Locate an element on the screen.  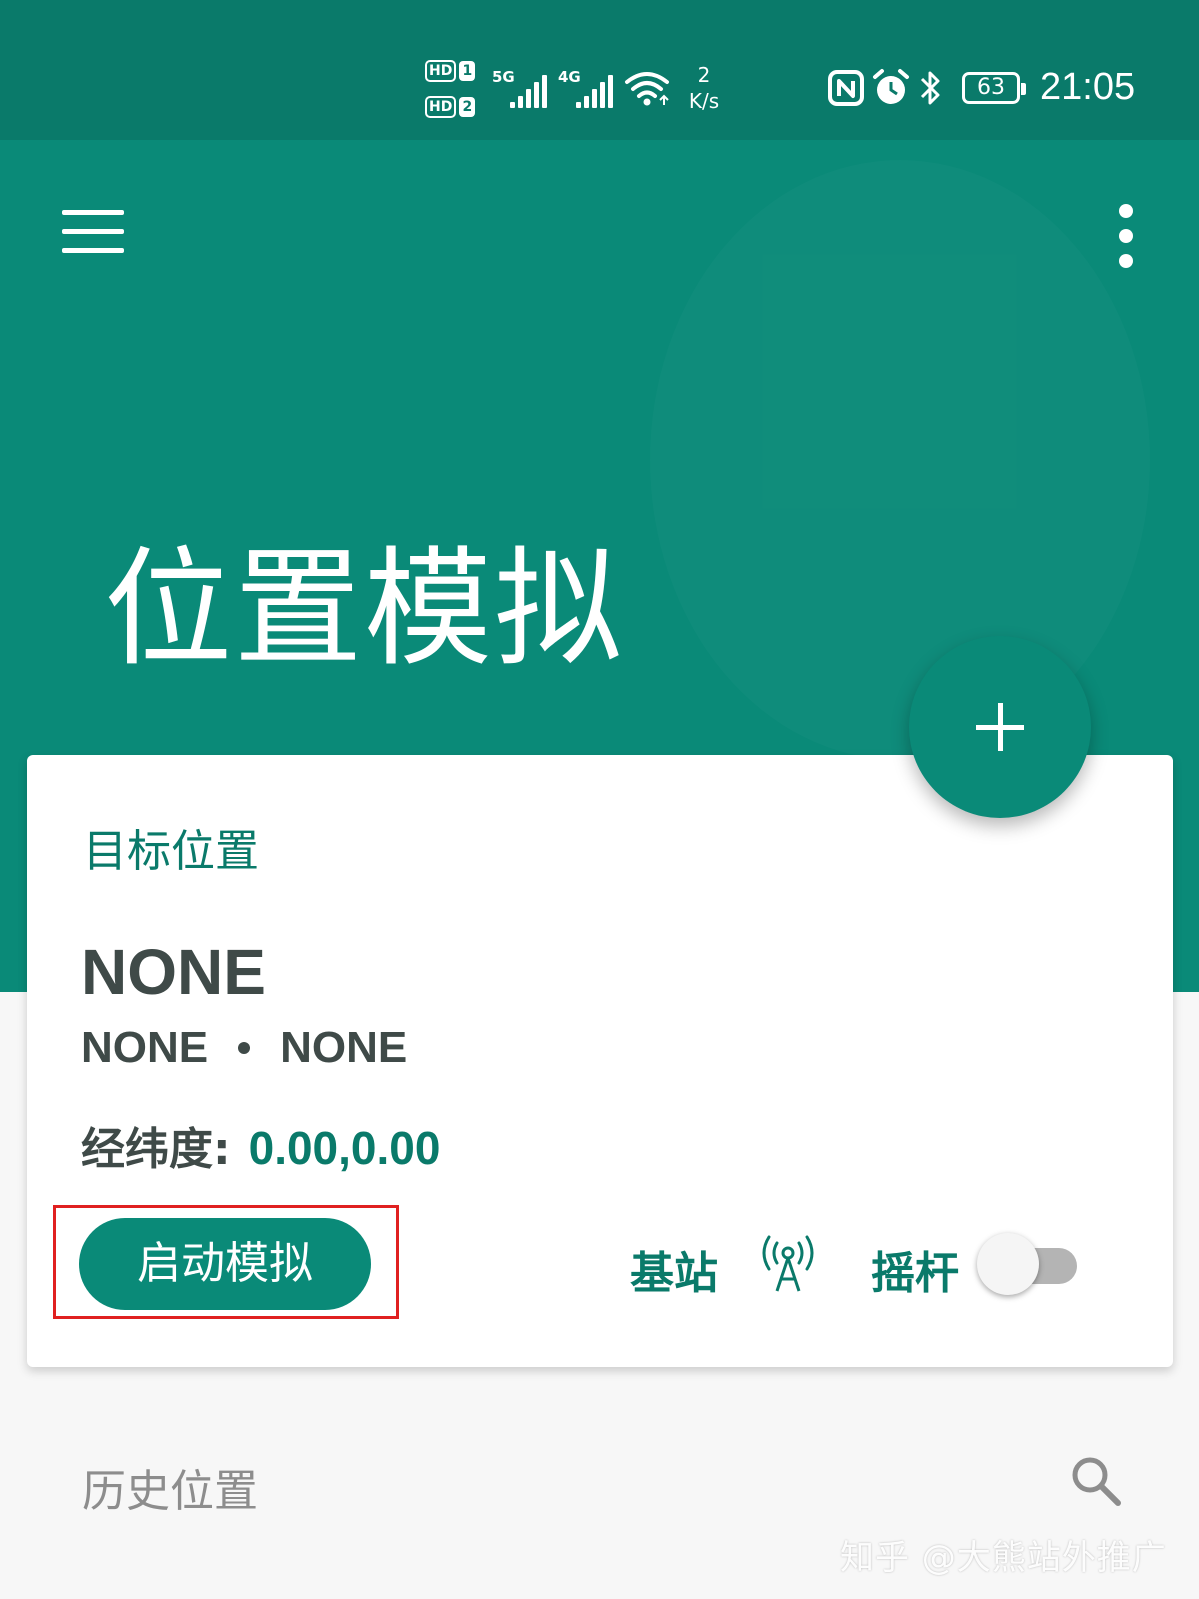
search-icon is located at coordinates (1095, 1480).